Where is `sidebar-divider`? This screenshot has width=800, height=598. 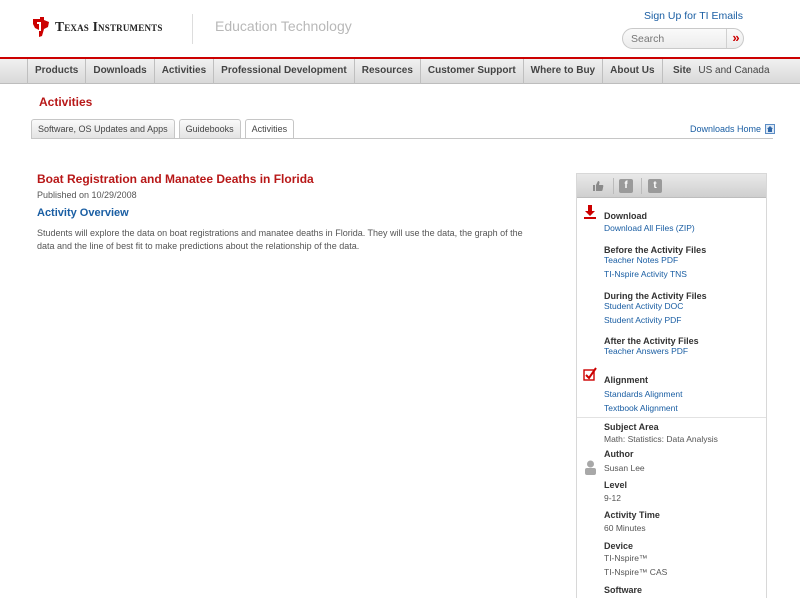 sidebar-divider is located at coordinates (671, 417).